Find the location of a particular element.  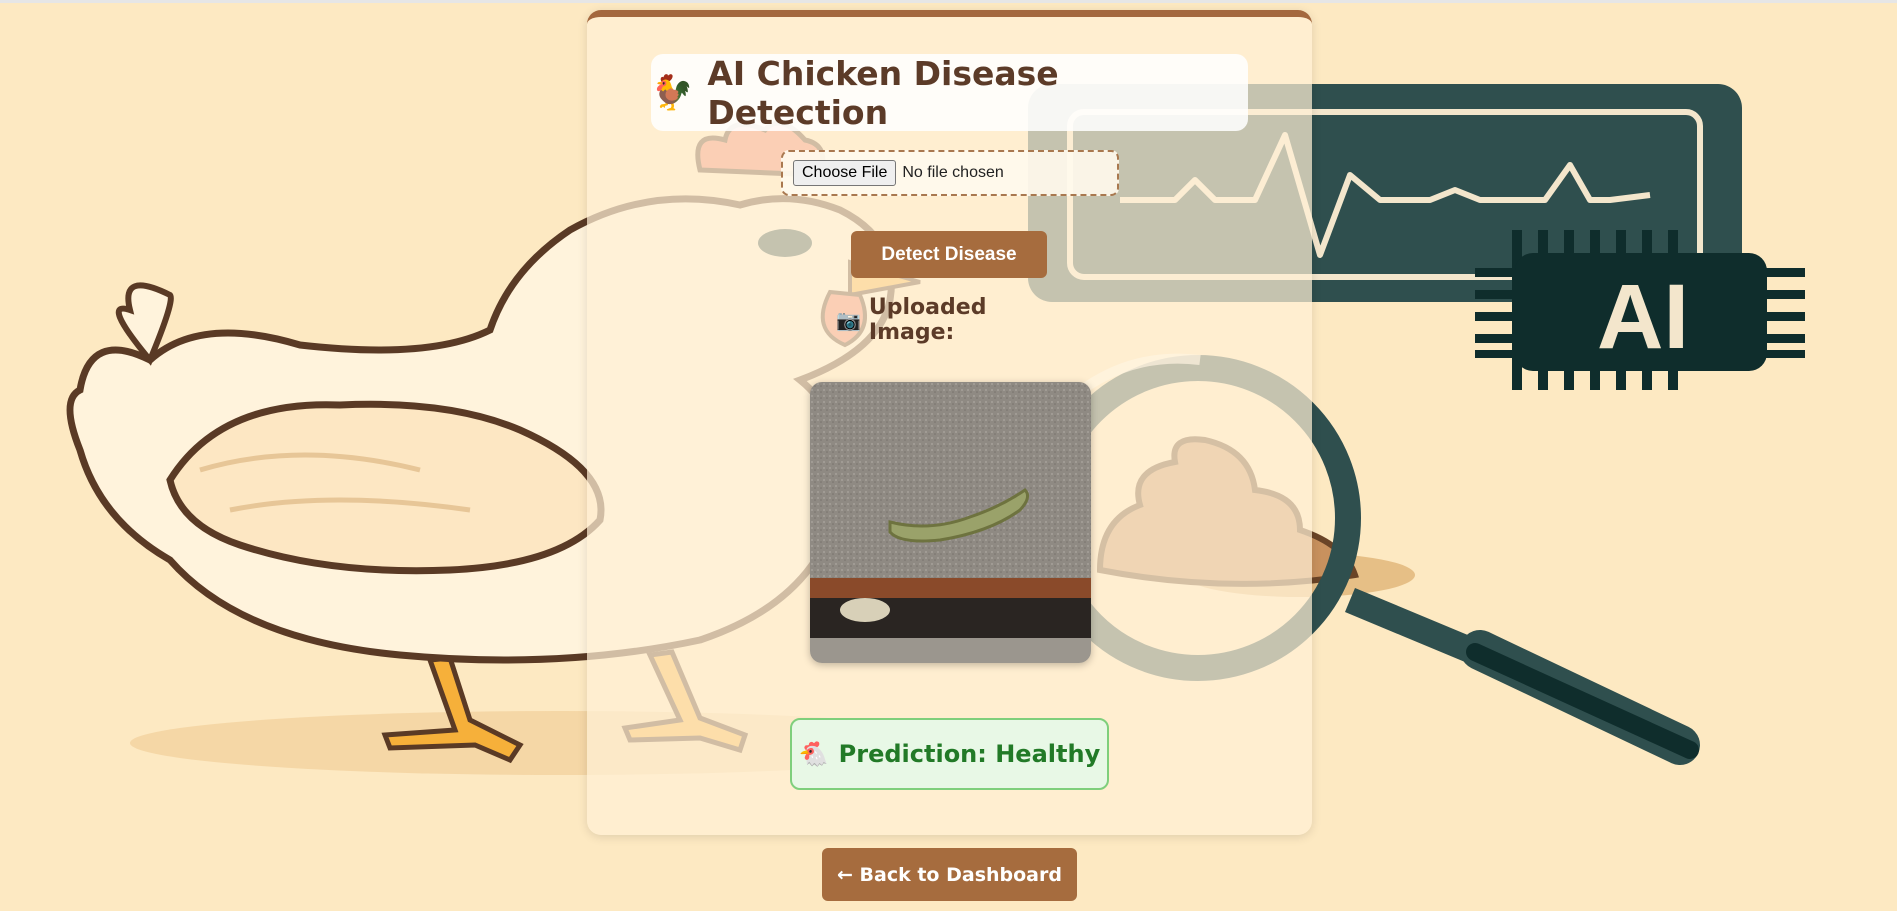

chicken-icon: 🐔 is located at coordinates (813, 754).